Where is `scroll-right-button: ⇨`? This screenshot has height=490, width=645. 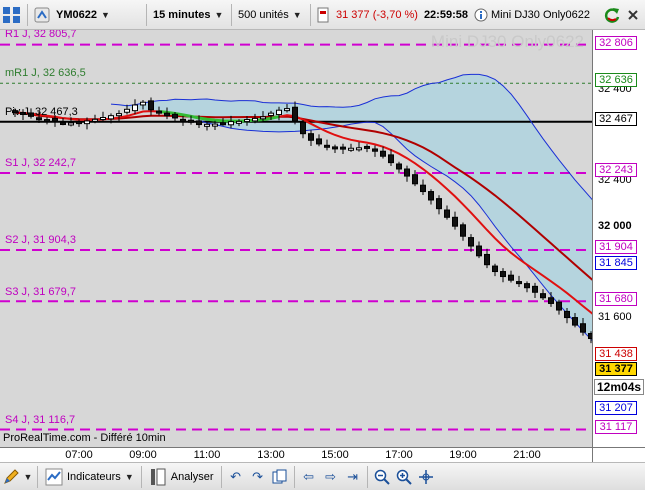 scroll-right-button: ⇨ is located at coordinates (331, 477).